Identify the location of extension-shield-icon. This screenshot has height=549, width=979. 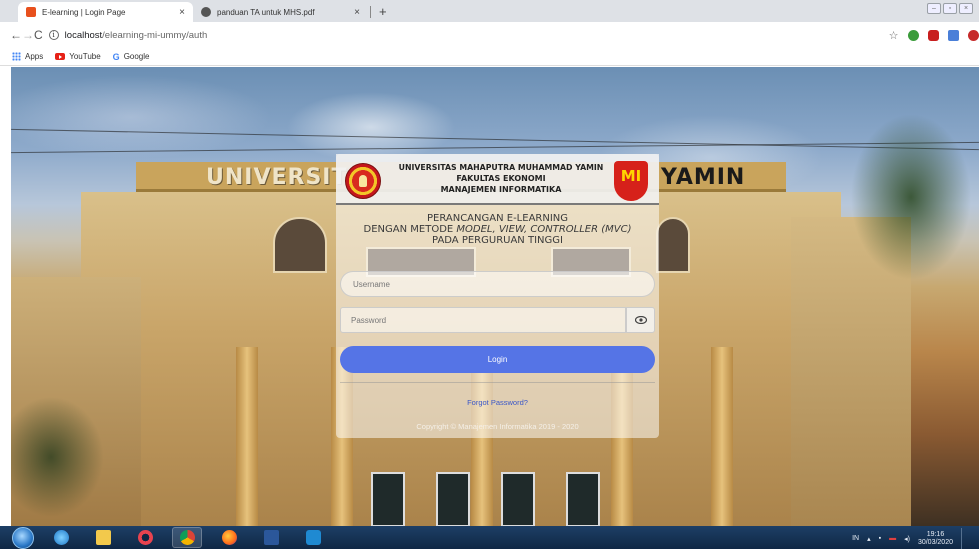
(933, 35).